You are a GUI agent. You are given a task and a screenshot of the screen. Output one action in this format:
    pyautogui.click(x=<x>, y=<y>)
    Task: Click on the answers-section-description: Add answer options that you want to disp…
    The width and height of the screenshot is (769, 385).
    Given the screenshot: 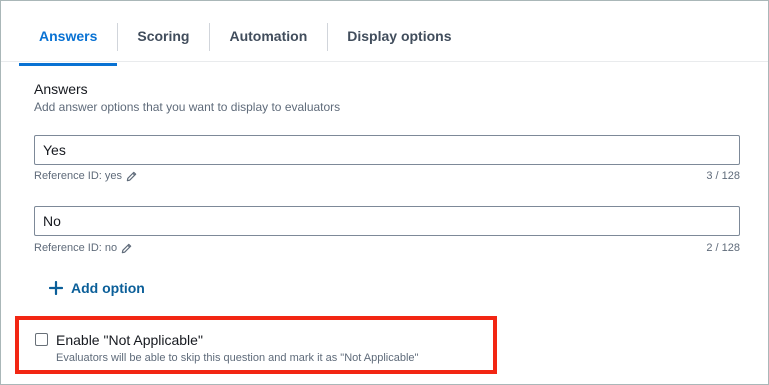 What is the action you would take?
    pyautogui.click(x=187, y=107)
    